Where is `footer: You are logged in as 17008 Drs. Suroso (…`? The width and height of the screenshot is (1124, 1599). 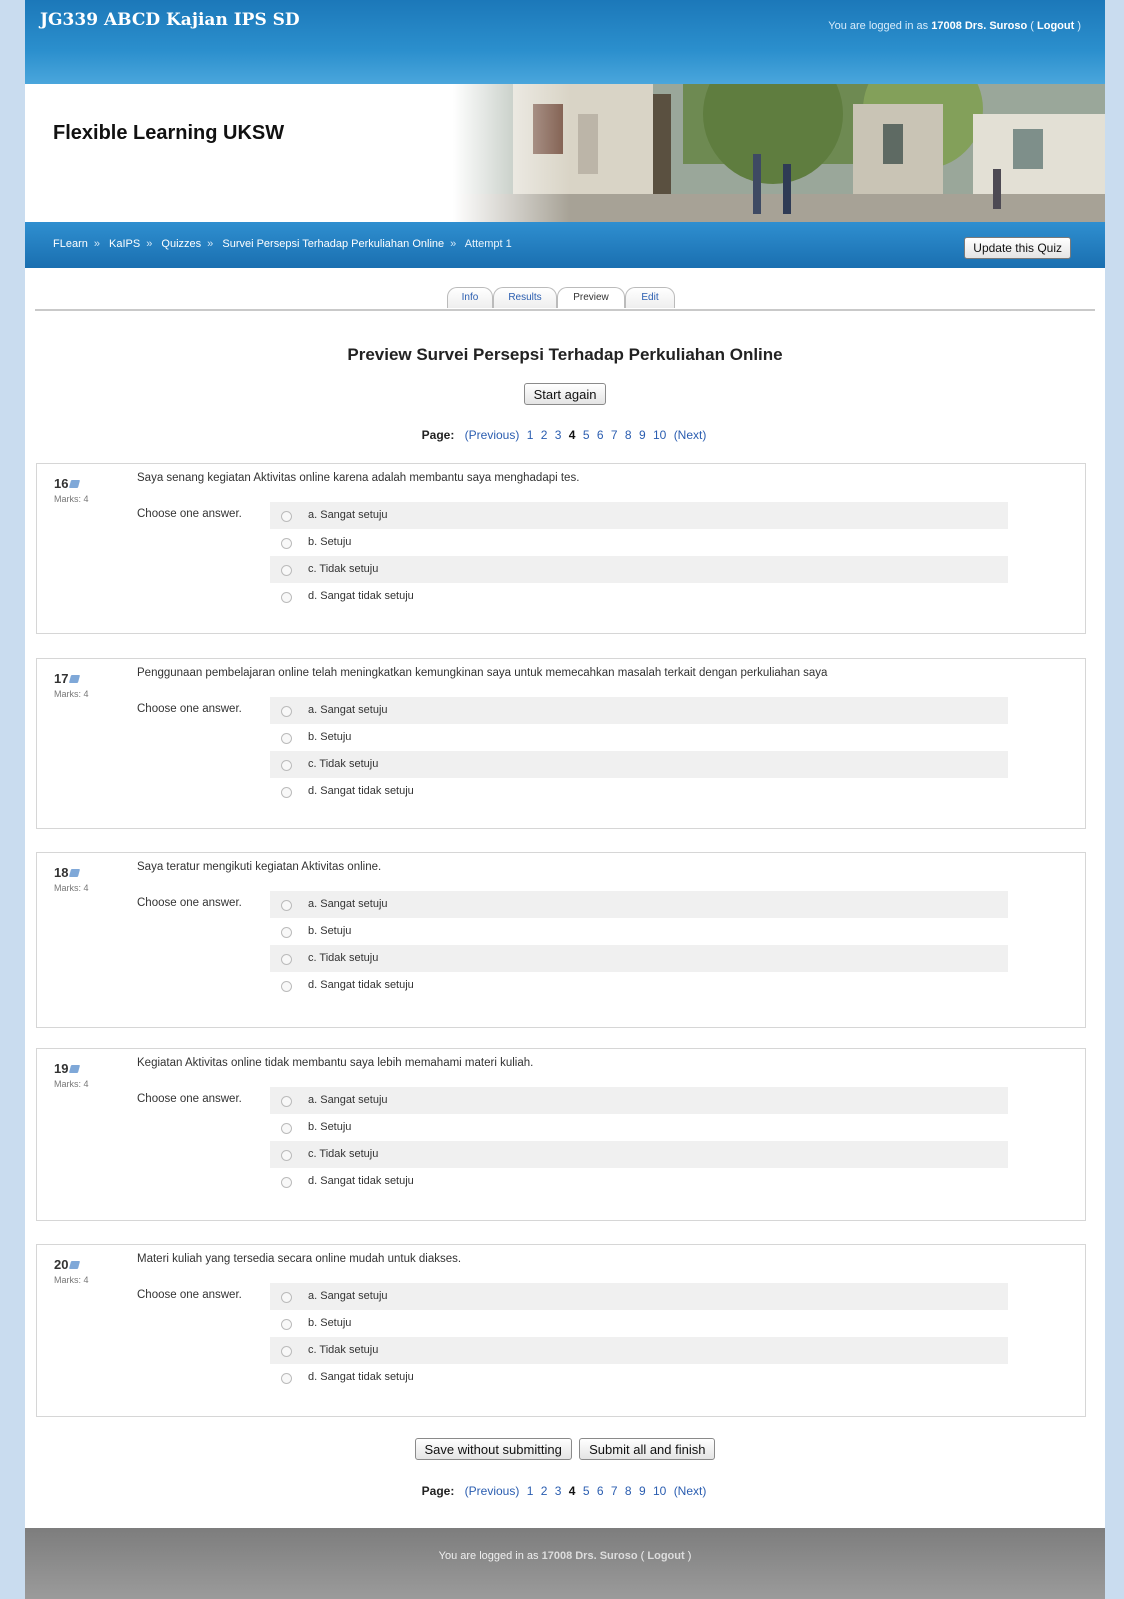 footer: You are logged in as 17008 Drs. Suroso (… is located at coordinates (565, 1563).